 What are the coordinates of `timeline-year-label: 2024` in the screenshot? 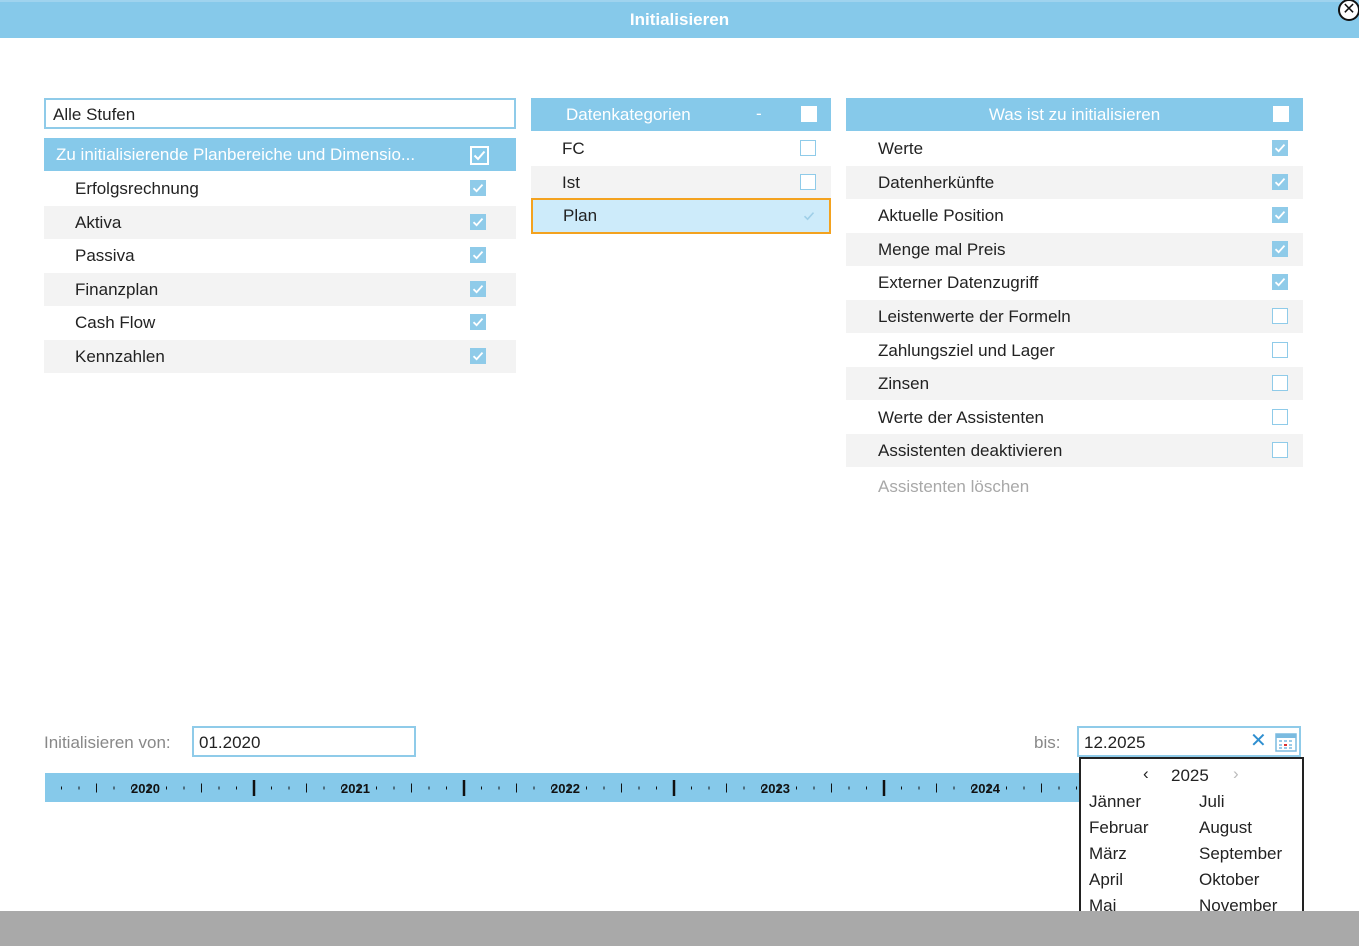 It's located at (986, 788).